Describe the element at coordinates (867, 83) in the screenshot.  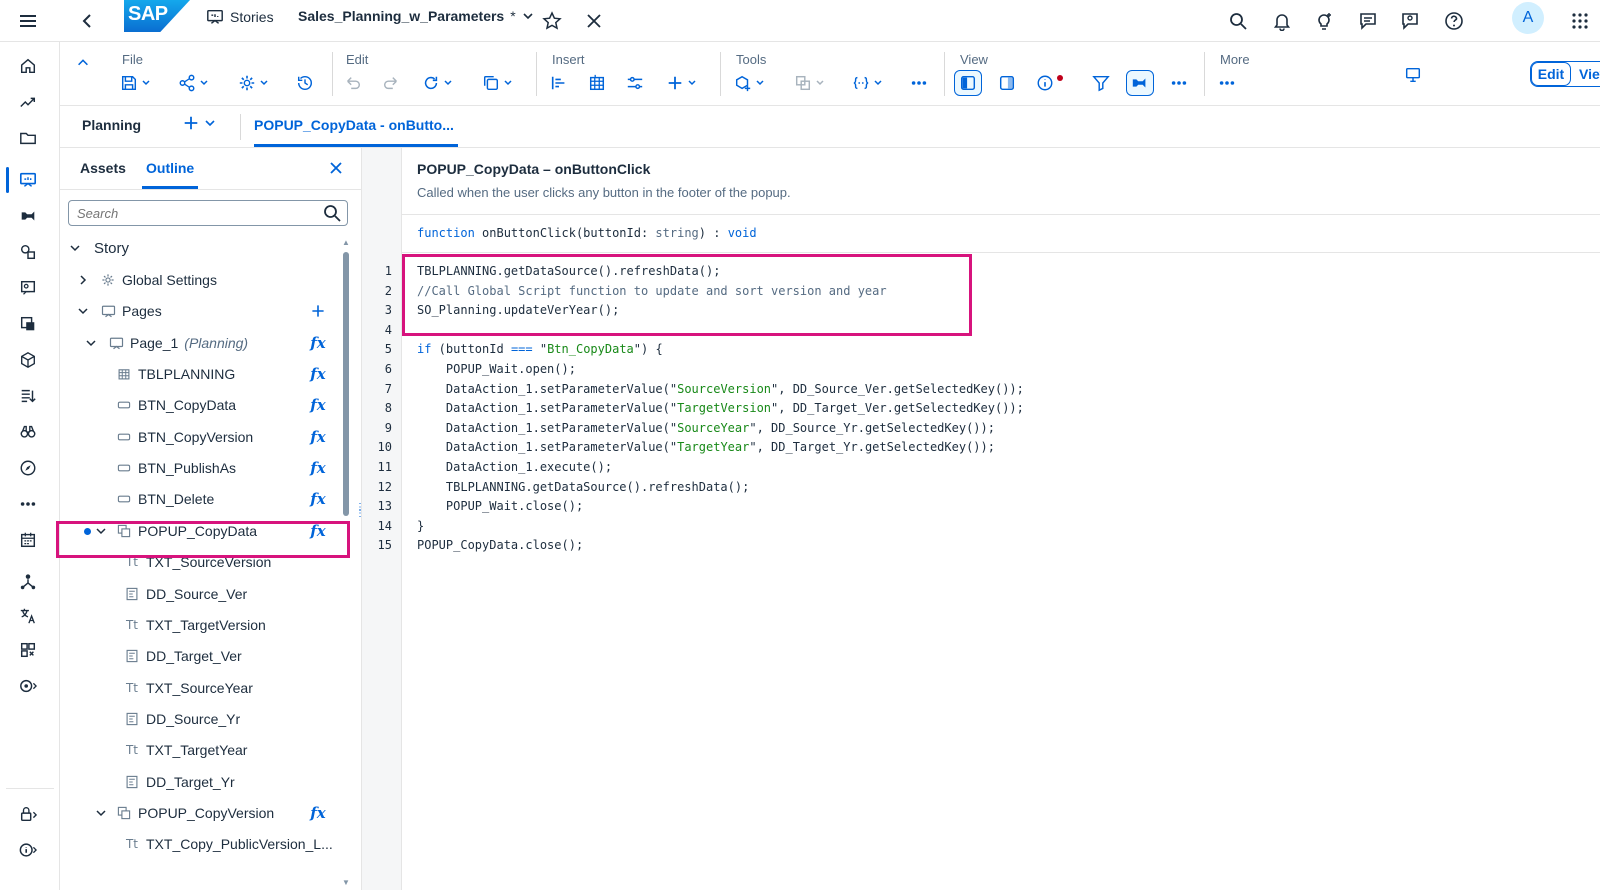
I see `scripting-button` at that location.